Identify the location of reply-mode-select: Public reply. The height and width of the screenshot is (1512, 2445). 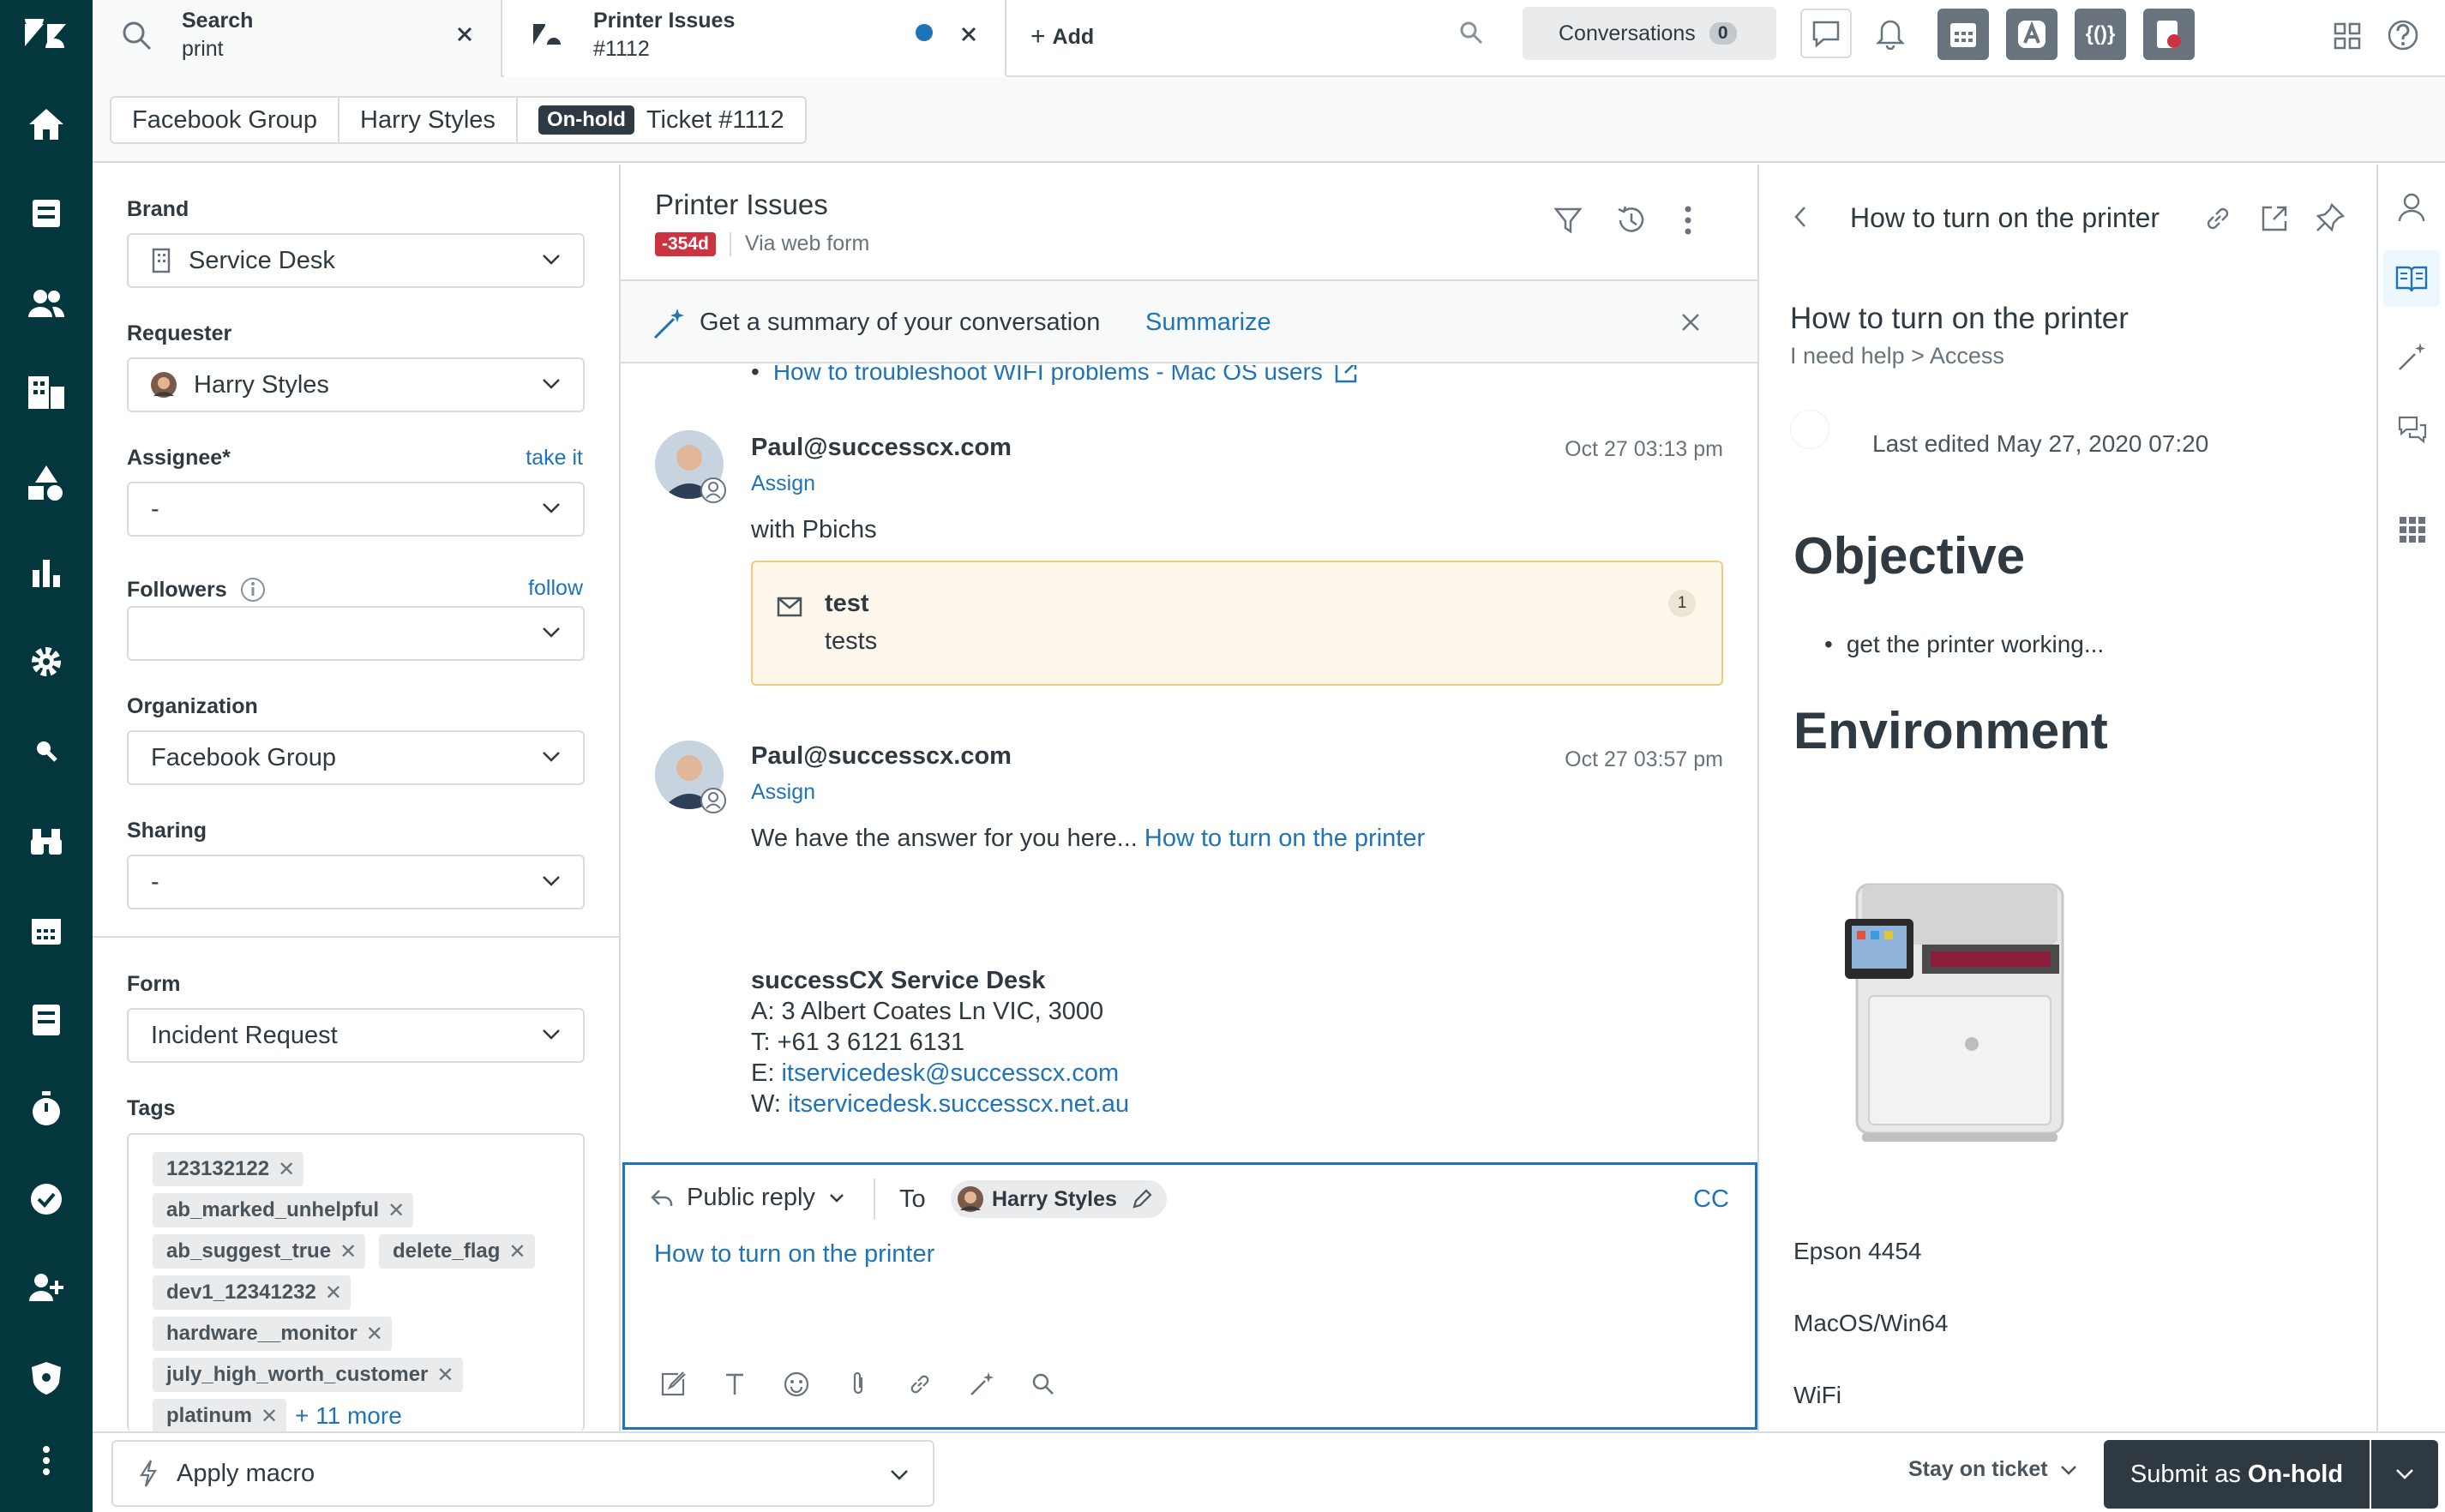
(747, 1198).